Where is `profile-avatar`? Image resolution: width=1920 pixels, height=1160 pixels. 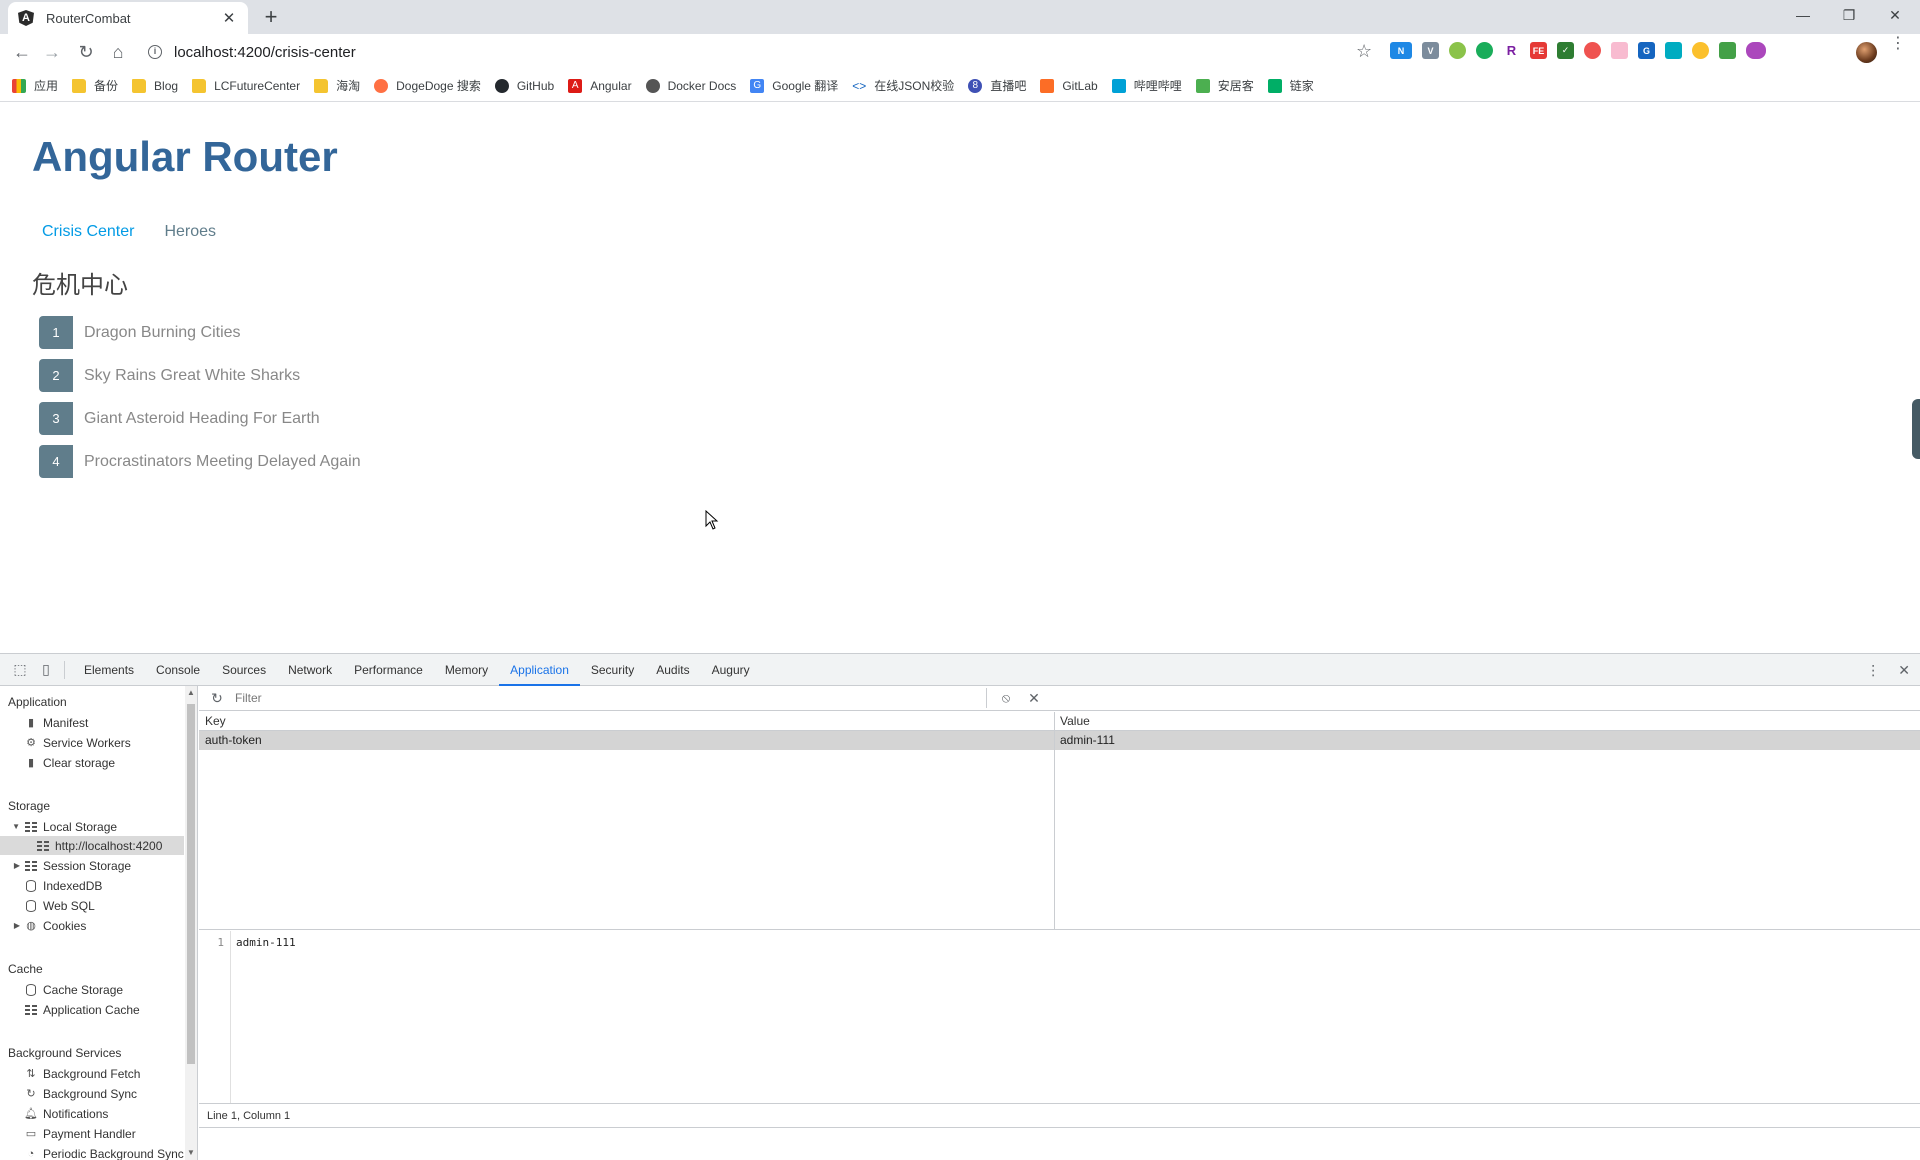
profile-avatar is located at coordinates (1866, 52).